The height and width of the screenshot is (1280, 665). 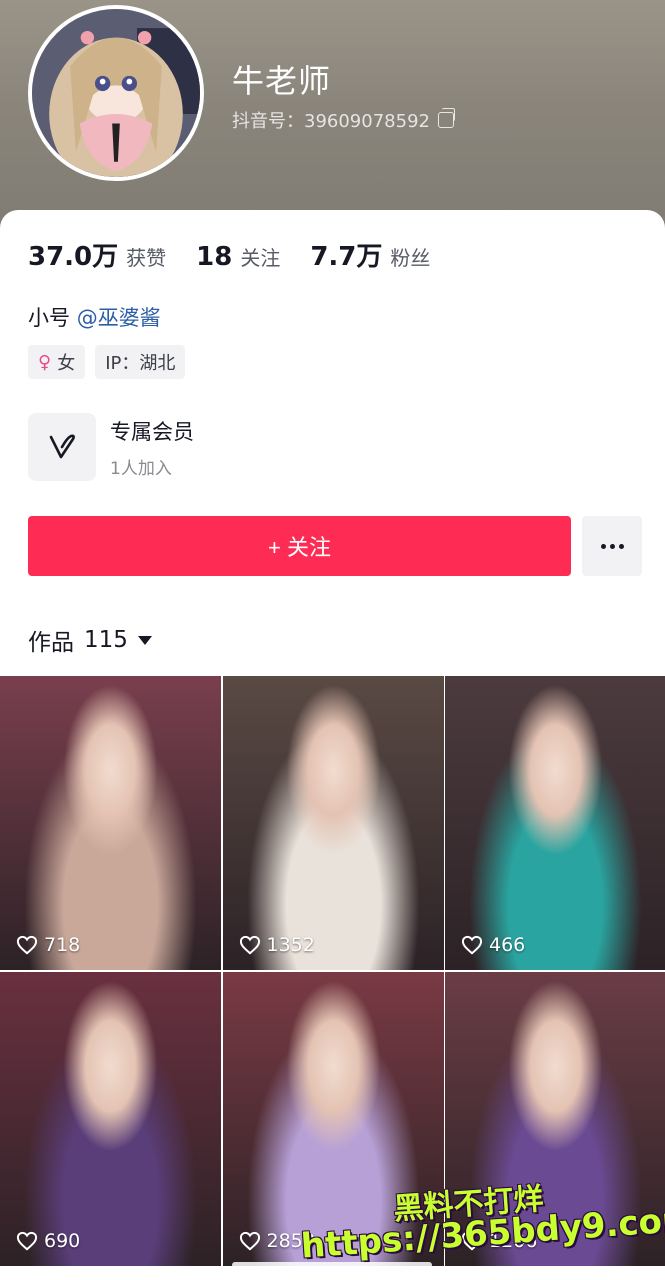 What do you see at coordinates (282, 81) in the screenshot?
I see `profile-name: 牛老师` at bounding box center [282, 81].